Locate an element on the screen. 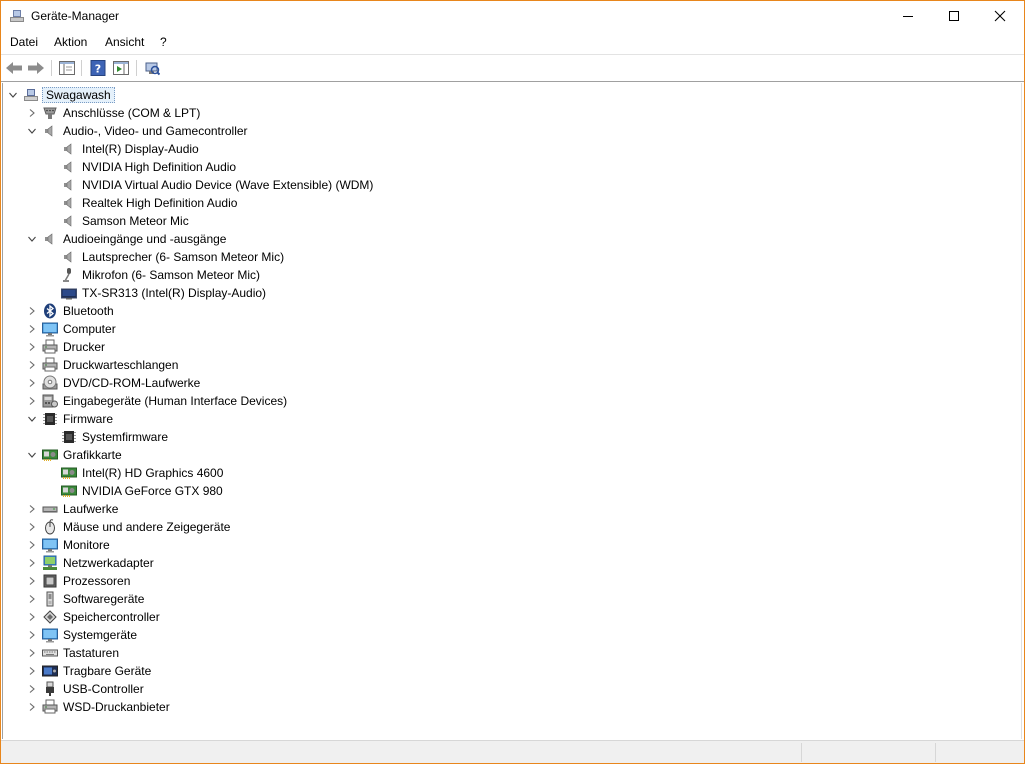 The height and width of the screenshot is (764, 1025). node-label: Tragbare Geräte is located at coordinates (107, 671).